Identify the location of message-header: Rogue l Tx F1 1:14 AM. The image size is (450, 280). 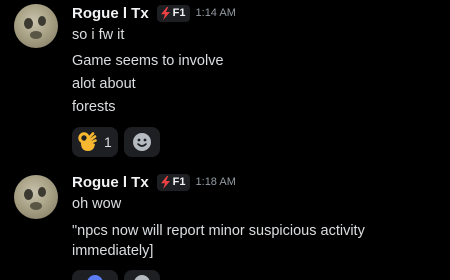
(154, 13).